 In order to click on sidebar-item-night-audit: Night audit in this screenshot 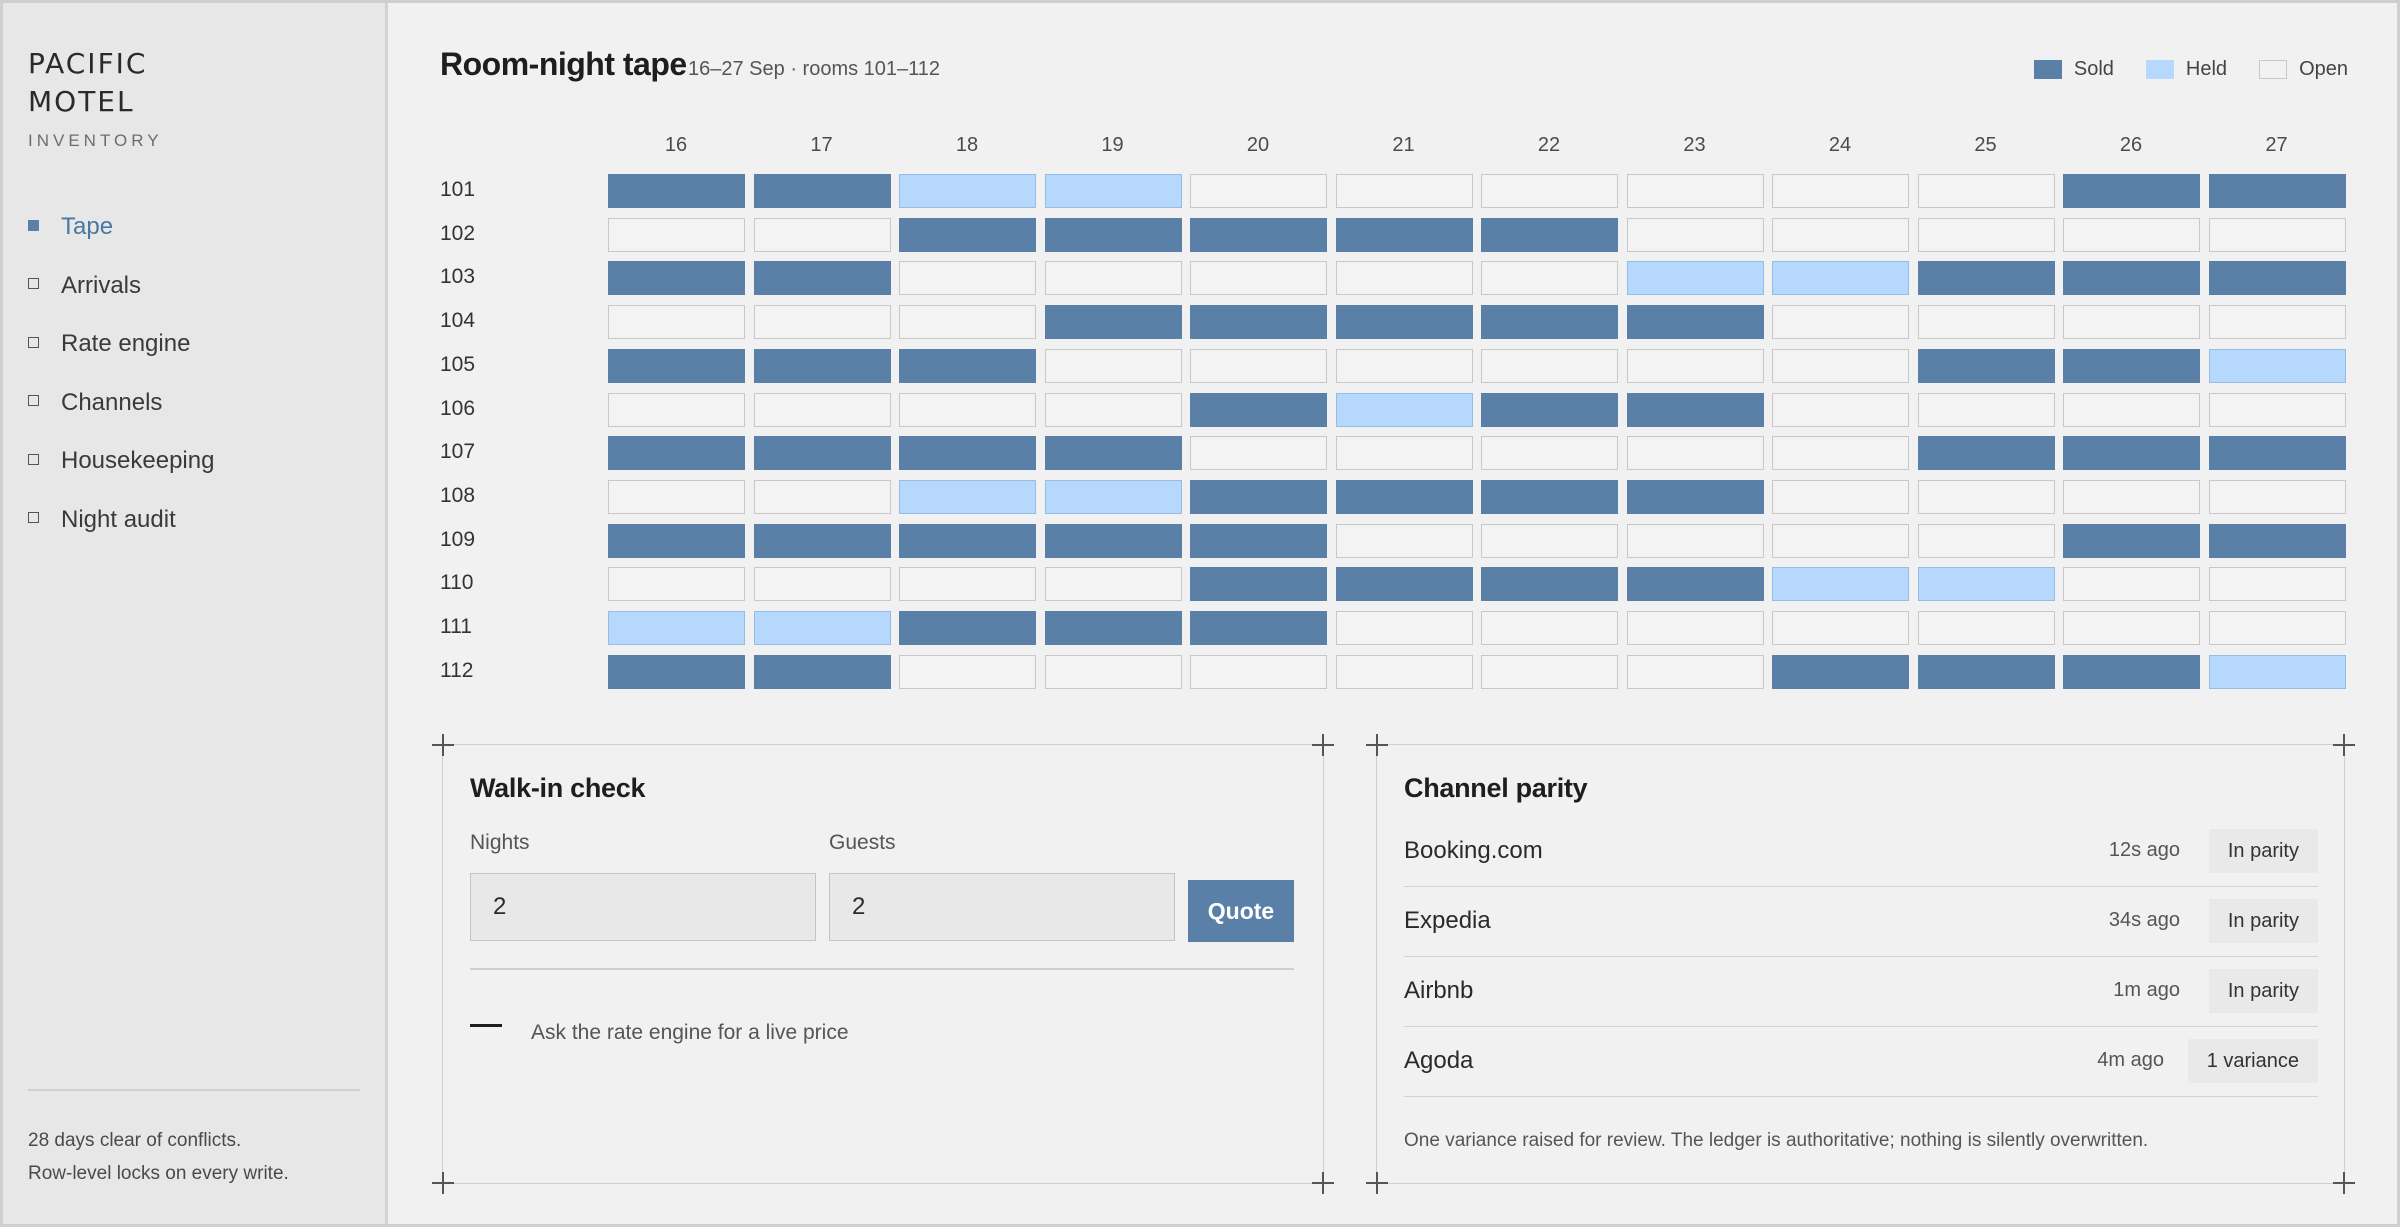, I will do `click(121, 520)`.